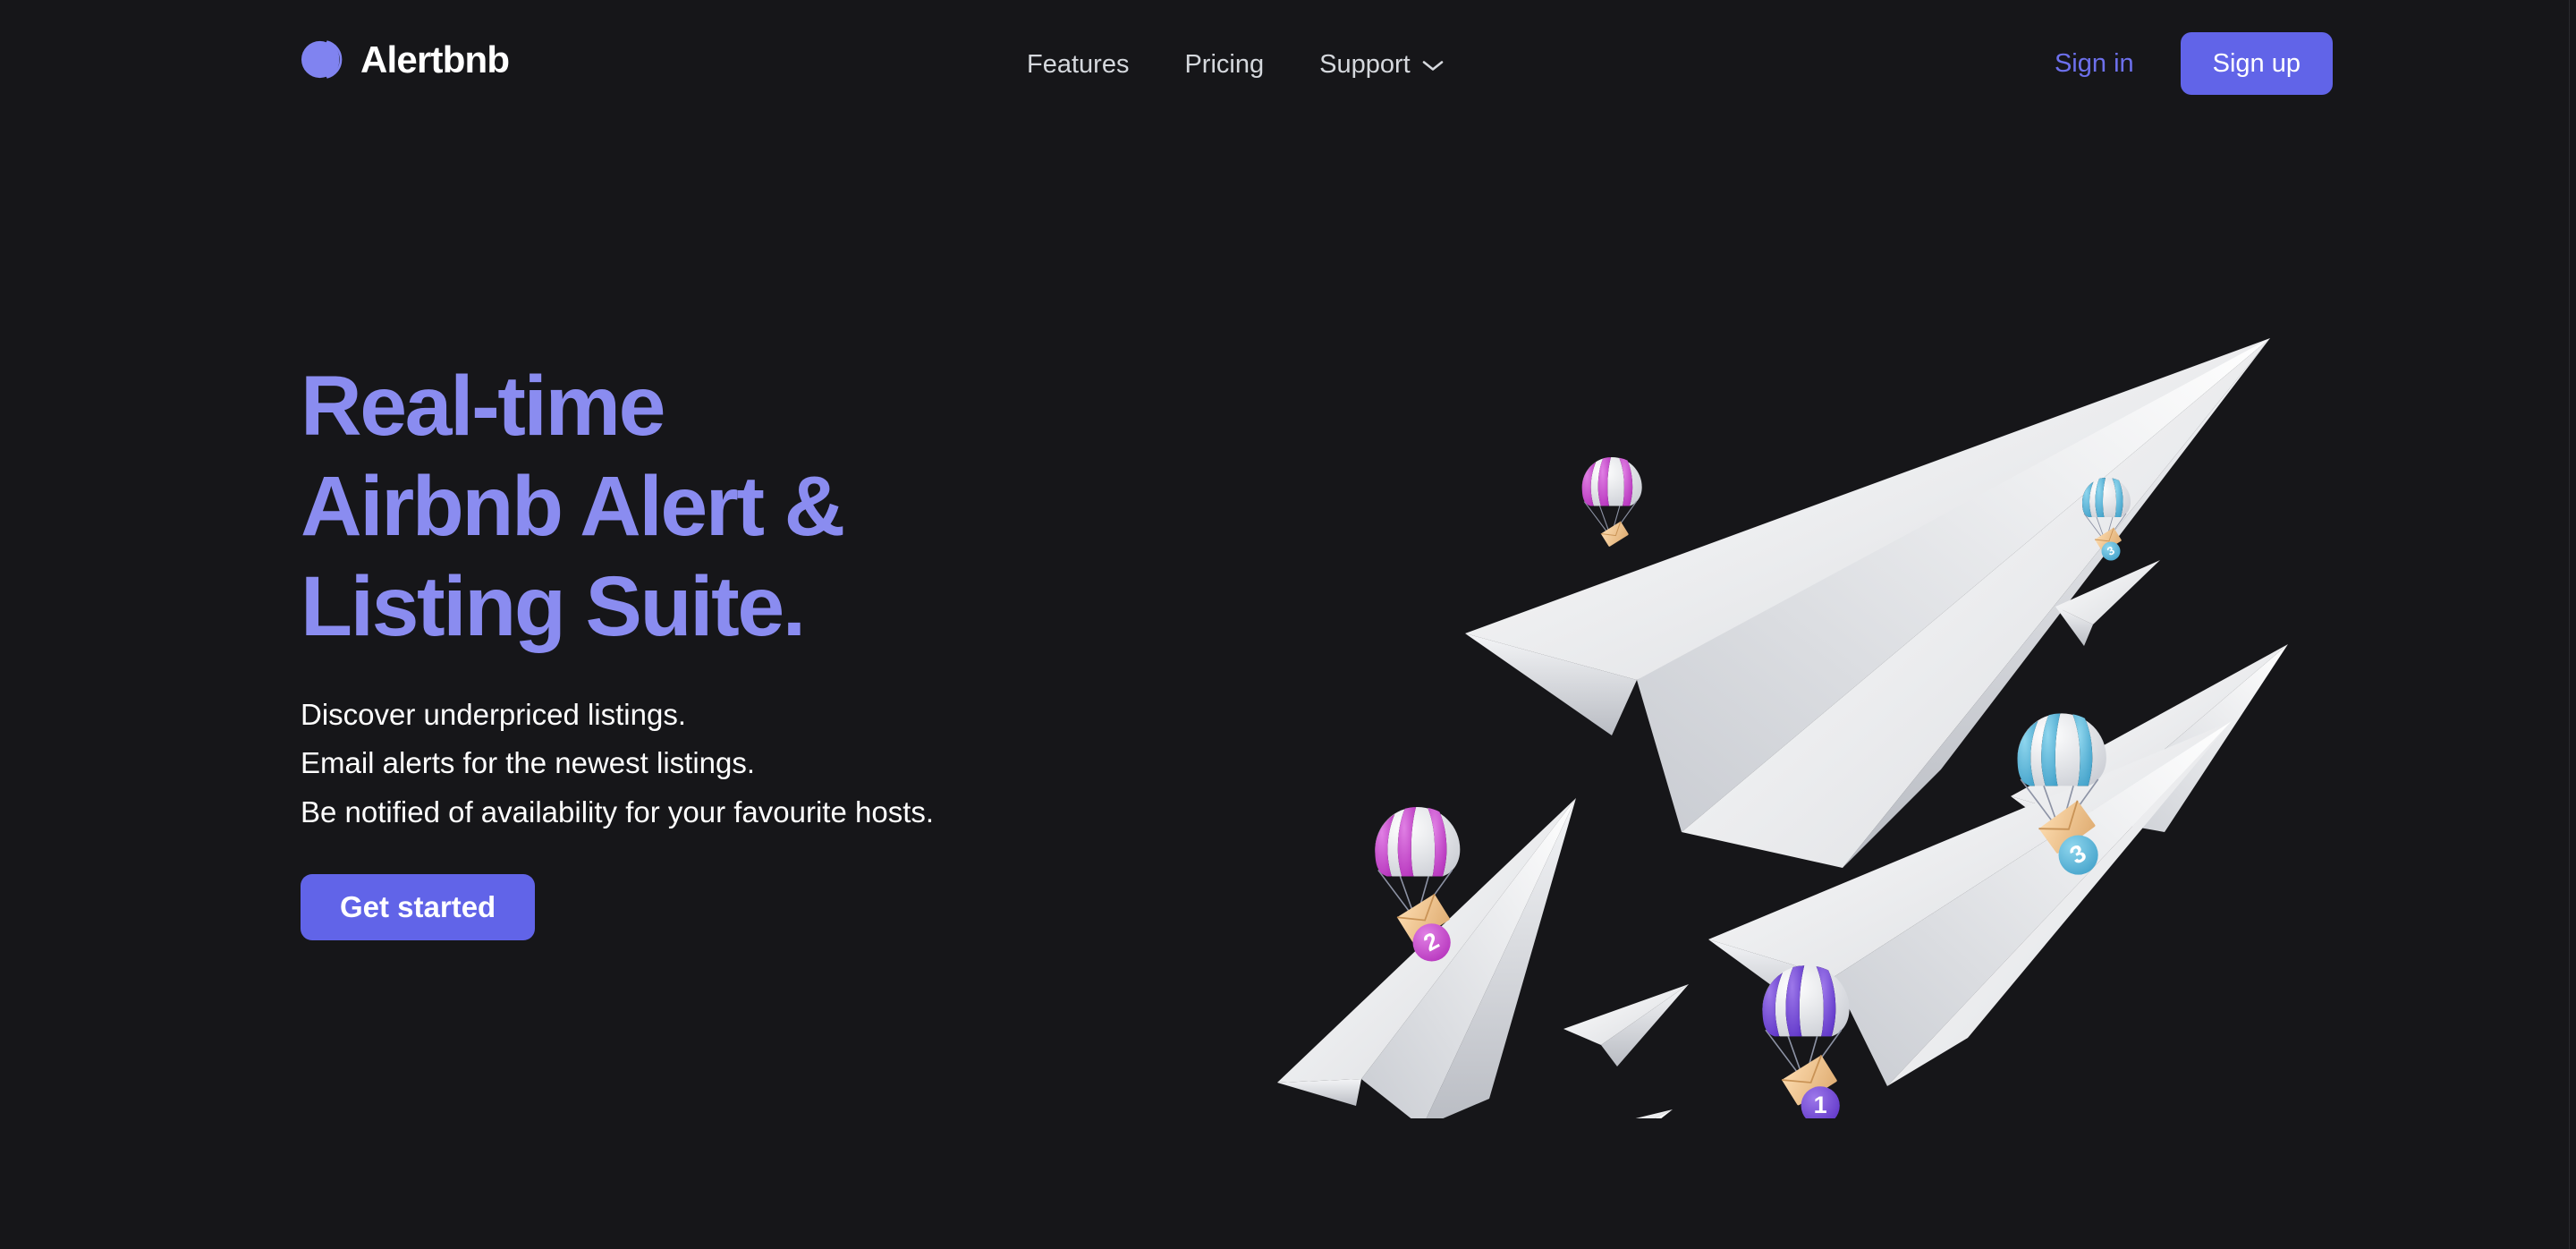  Describe the element at coordinates (1626, 1025) in the screenshot. I see `paper-plane-tiny-center` at that location.